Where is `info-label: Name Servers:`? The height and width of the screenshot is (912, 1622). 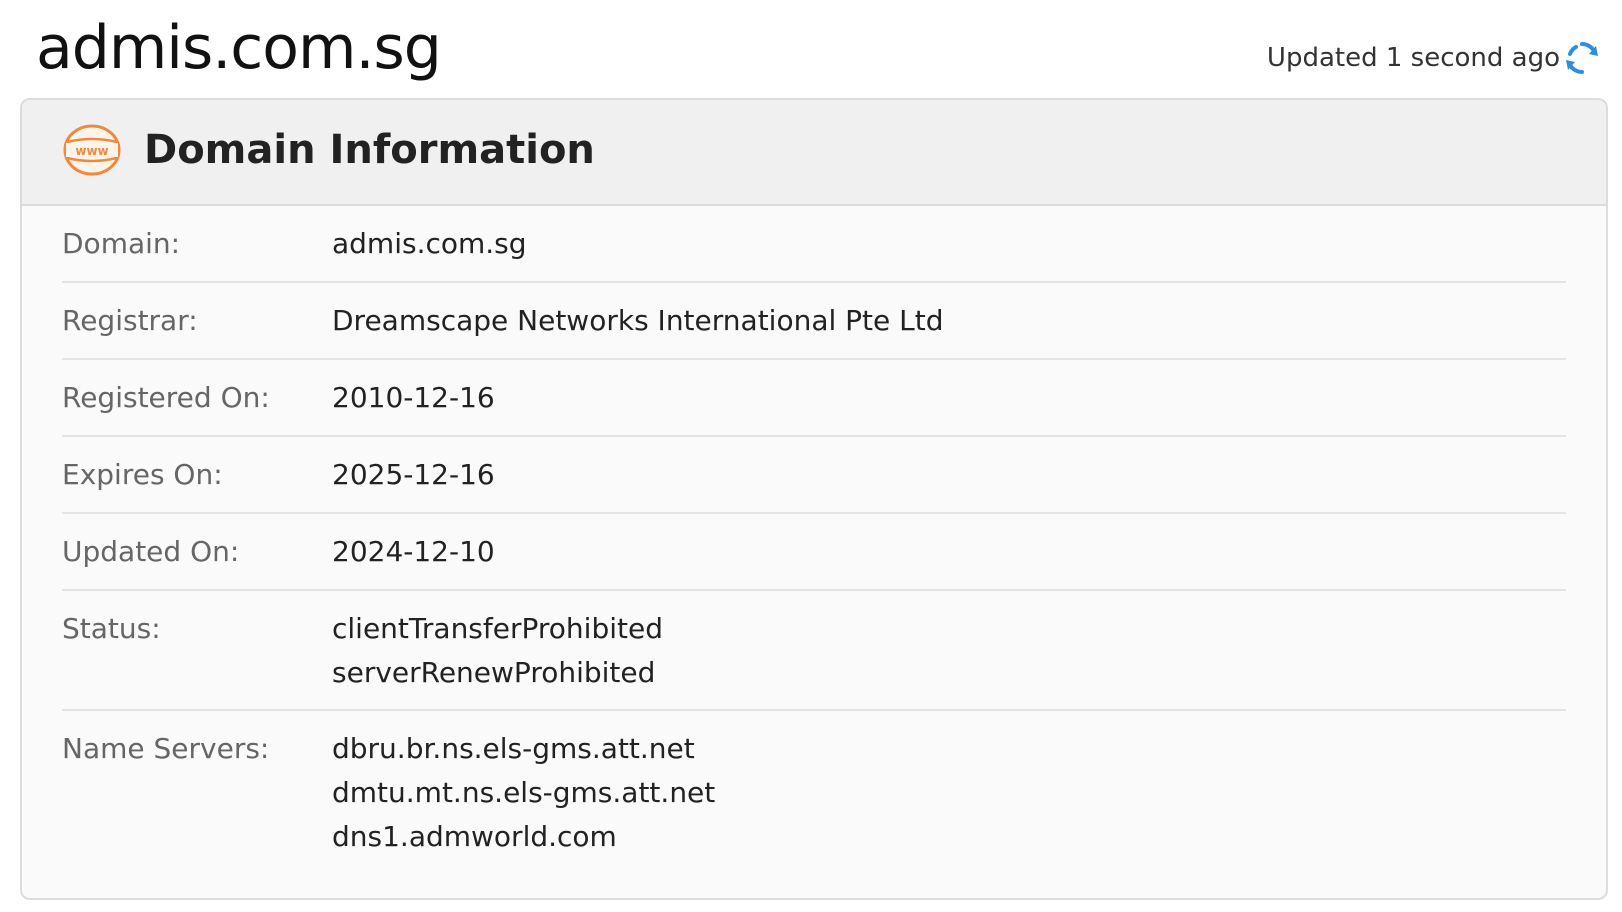
info-label: Name Servers: is located at coordinates (166, 748).